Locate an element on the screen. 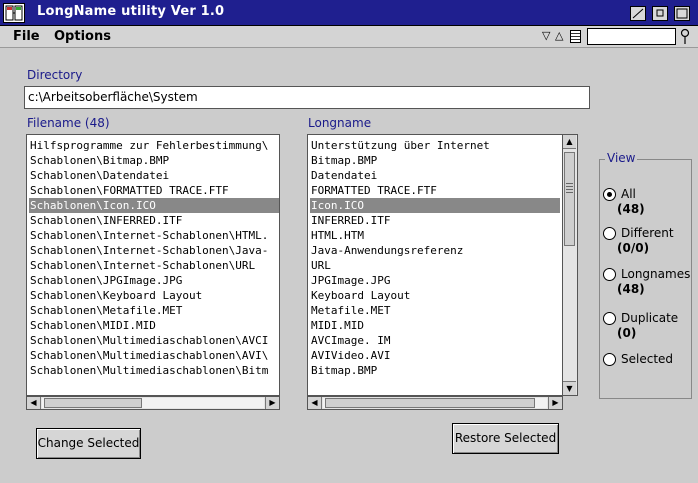 Image resolution: width=698 pixels, height=483 pixels. list-item: Metafile.MET is located at coordinates (435, 310).